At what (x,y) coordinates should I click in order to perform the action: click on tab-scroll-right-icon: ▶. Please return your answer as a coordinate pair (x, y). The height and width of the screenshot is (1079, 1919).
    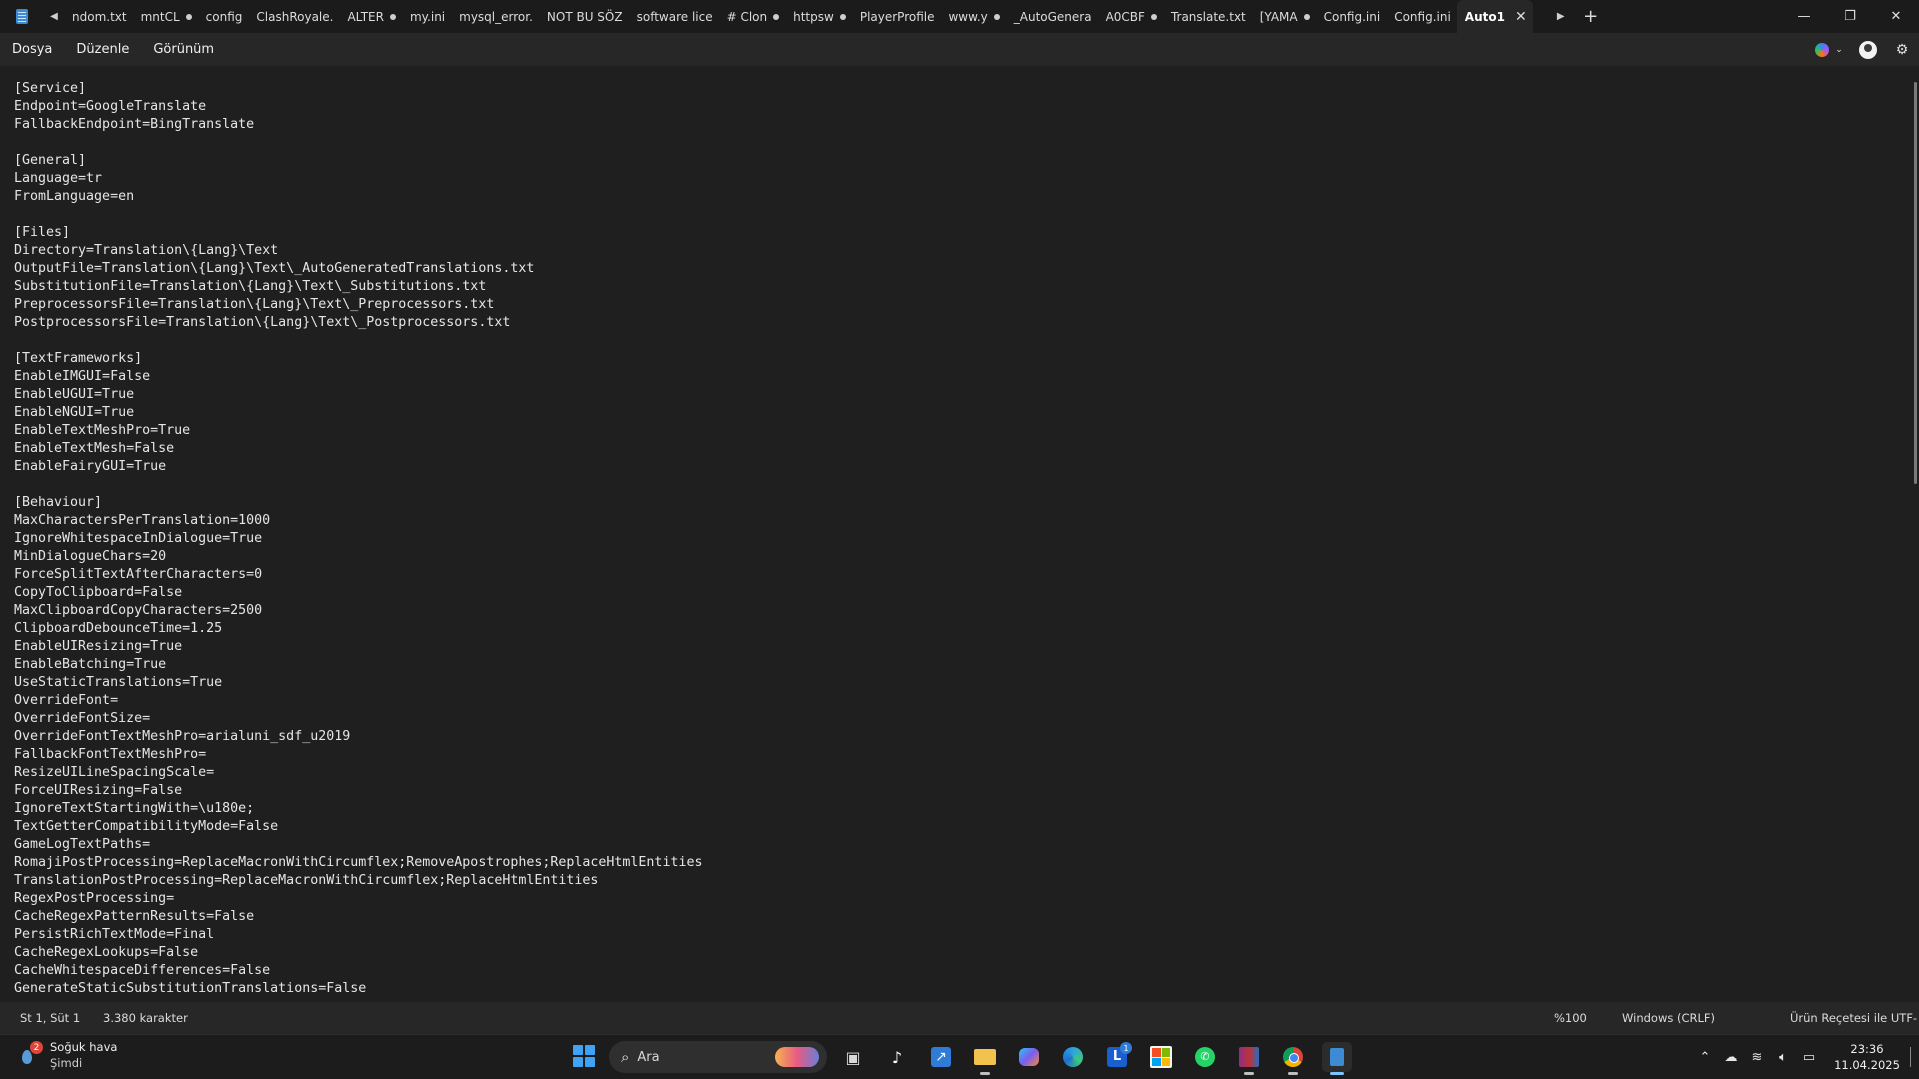
    Looking at the image, I should click on (1561, 16).